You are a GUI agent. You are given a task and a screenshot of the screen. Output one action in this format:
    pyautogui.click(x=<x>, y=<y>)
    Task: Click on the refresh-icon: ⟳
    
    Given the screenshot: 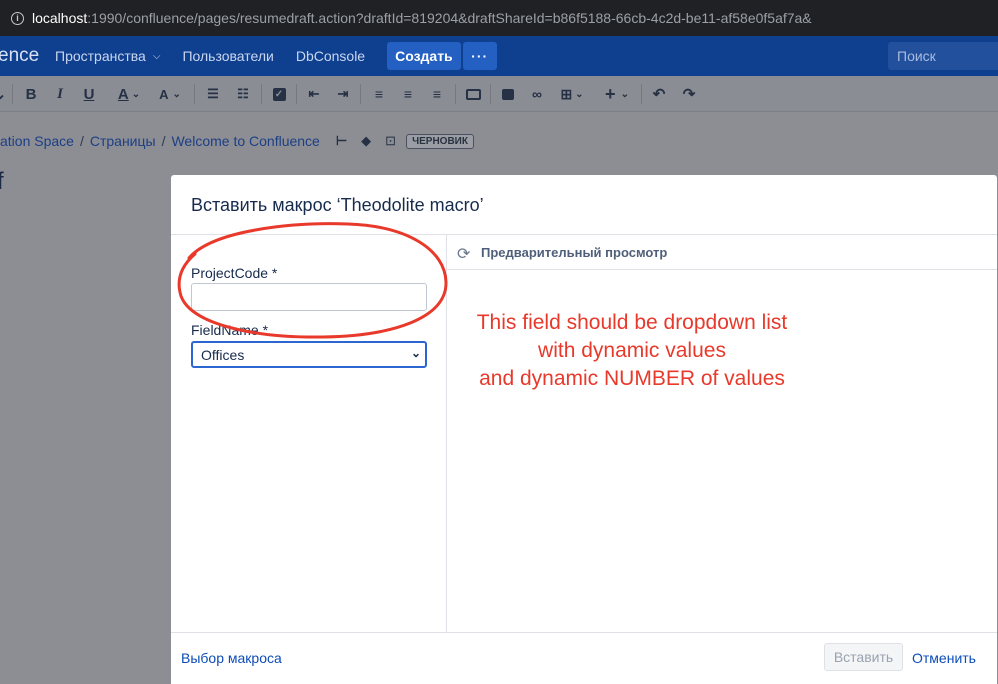 What is the action you would take?
    pyautogui.click(x=463, y=254)
    